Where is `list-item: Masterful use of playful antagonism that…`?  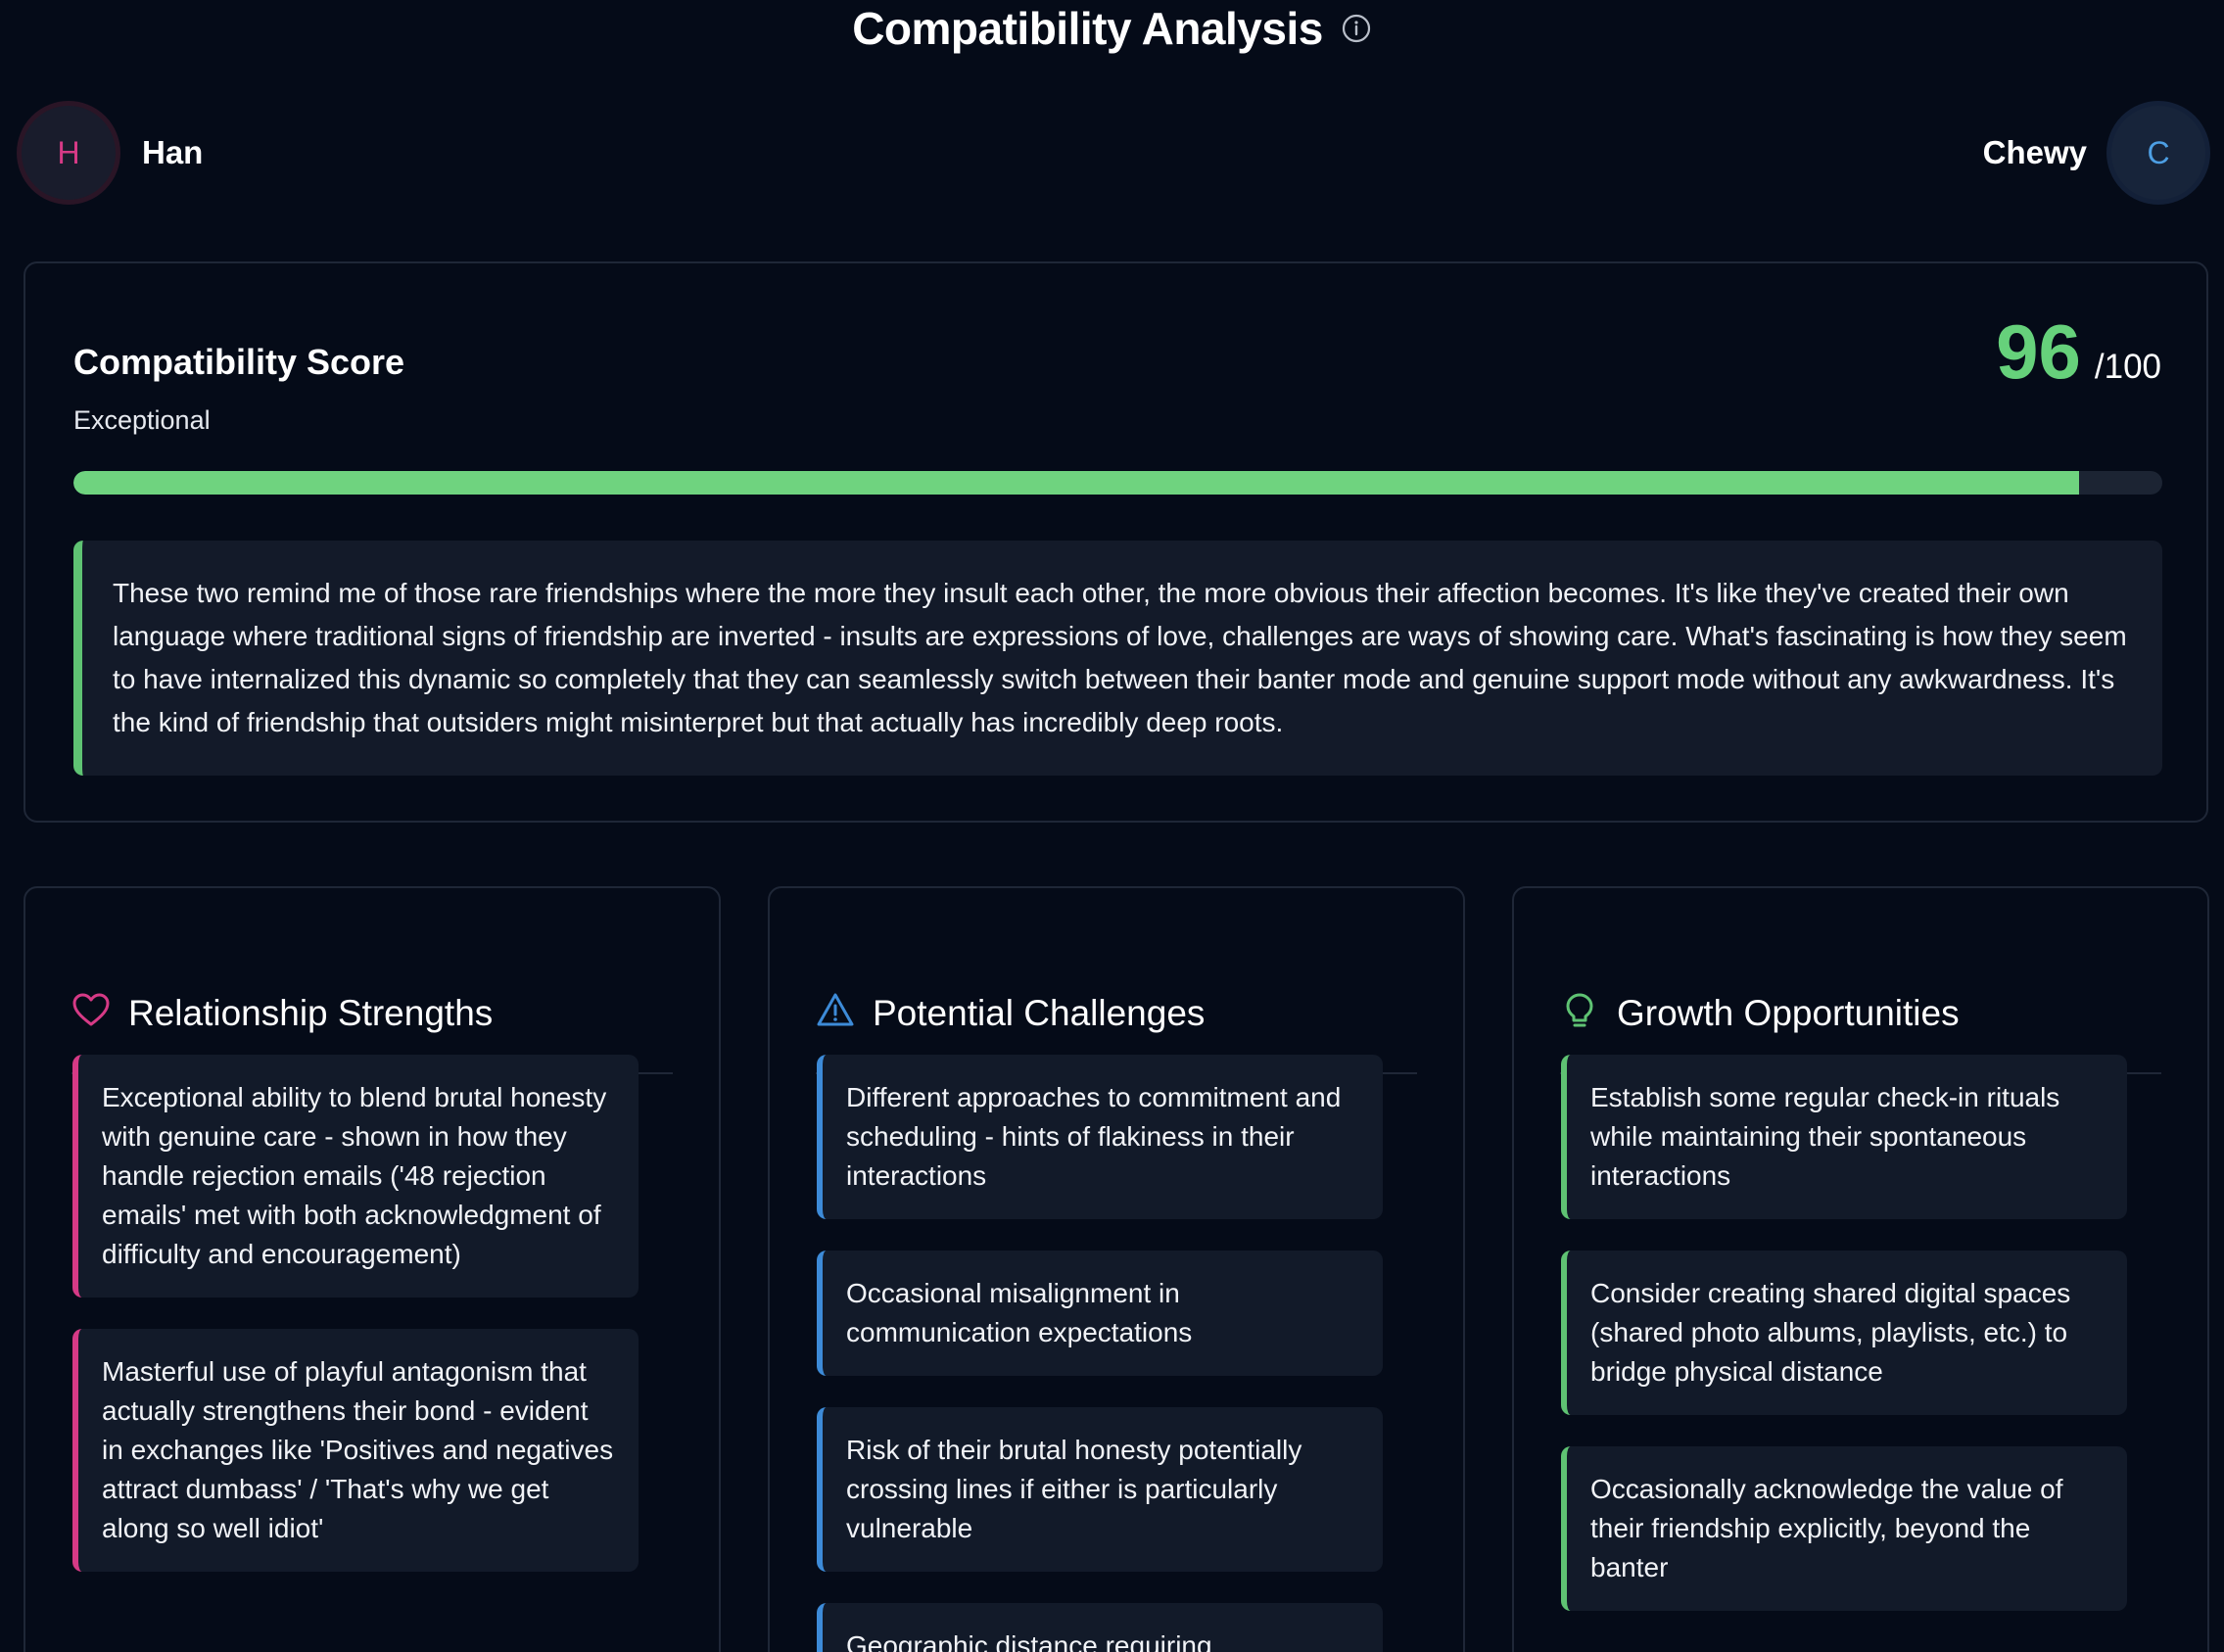 list-item: Masterful use of playful antagonism that… is located at coordinates (355, 1450).